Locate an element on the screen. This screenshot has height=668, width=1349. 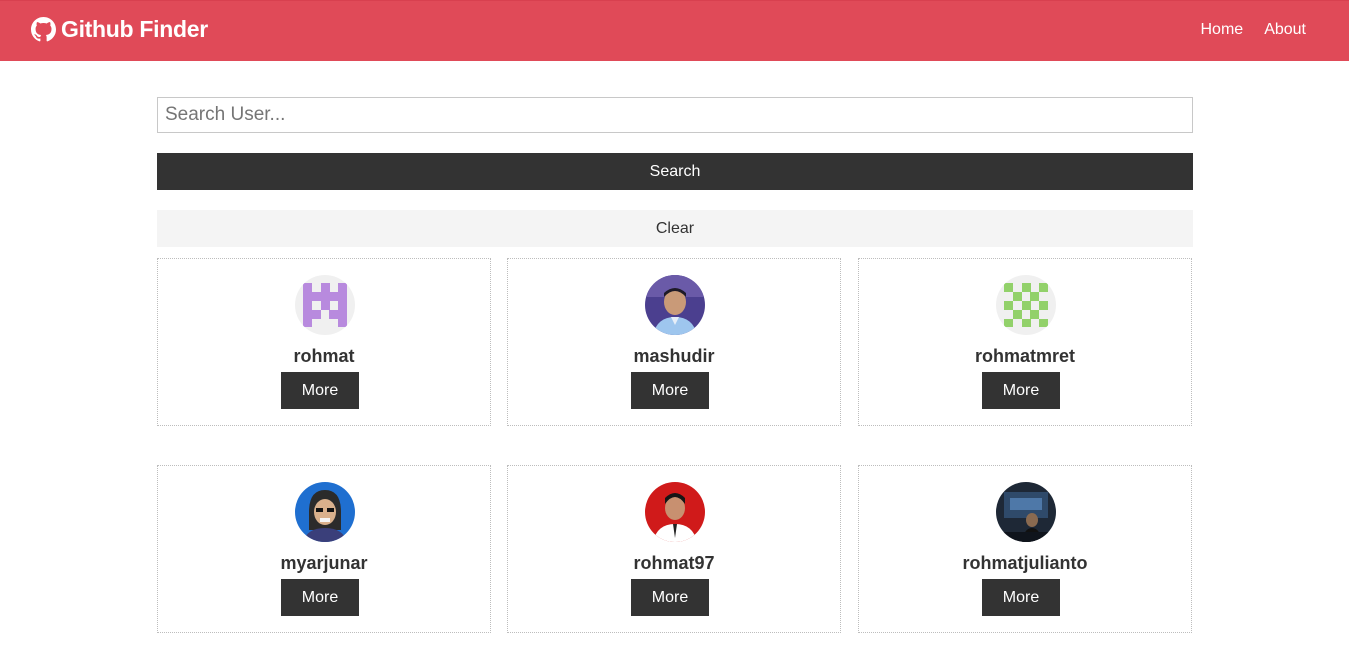
nav-link-home: Home is located at coordinates (1222, 30).